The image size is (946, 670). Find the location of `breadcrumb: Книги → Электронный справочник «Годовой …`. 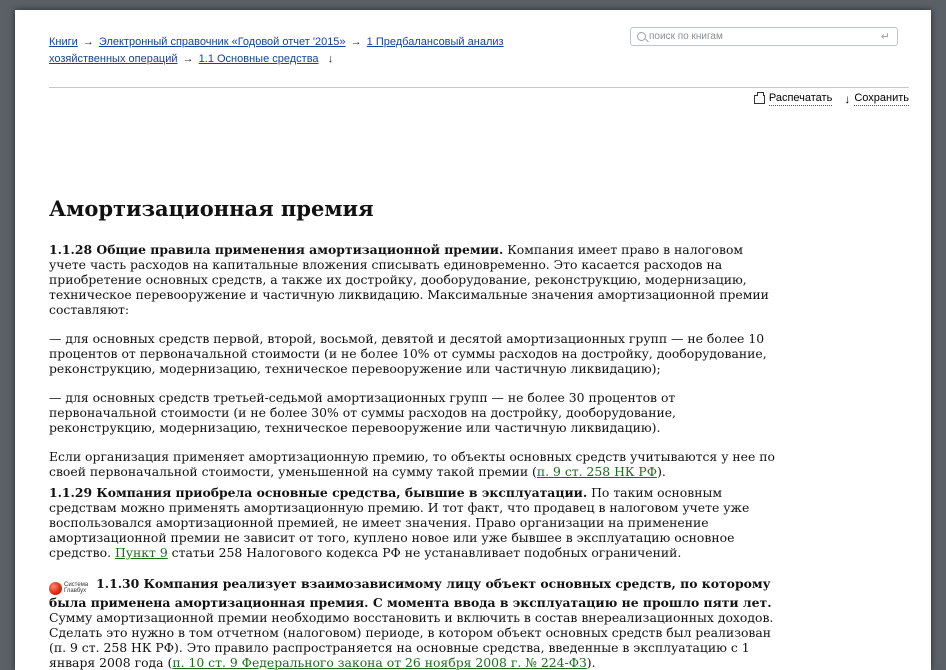

breadcrumb: Книги → Электронный справочник «Годовой … is located at coordinates (284, 51).